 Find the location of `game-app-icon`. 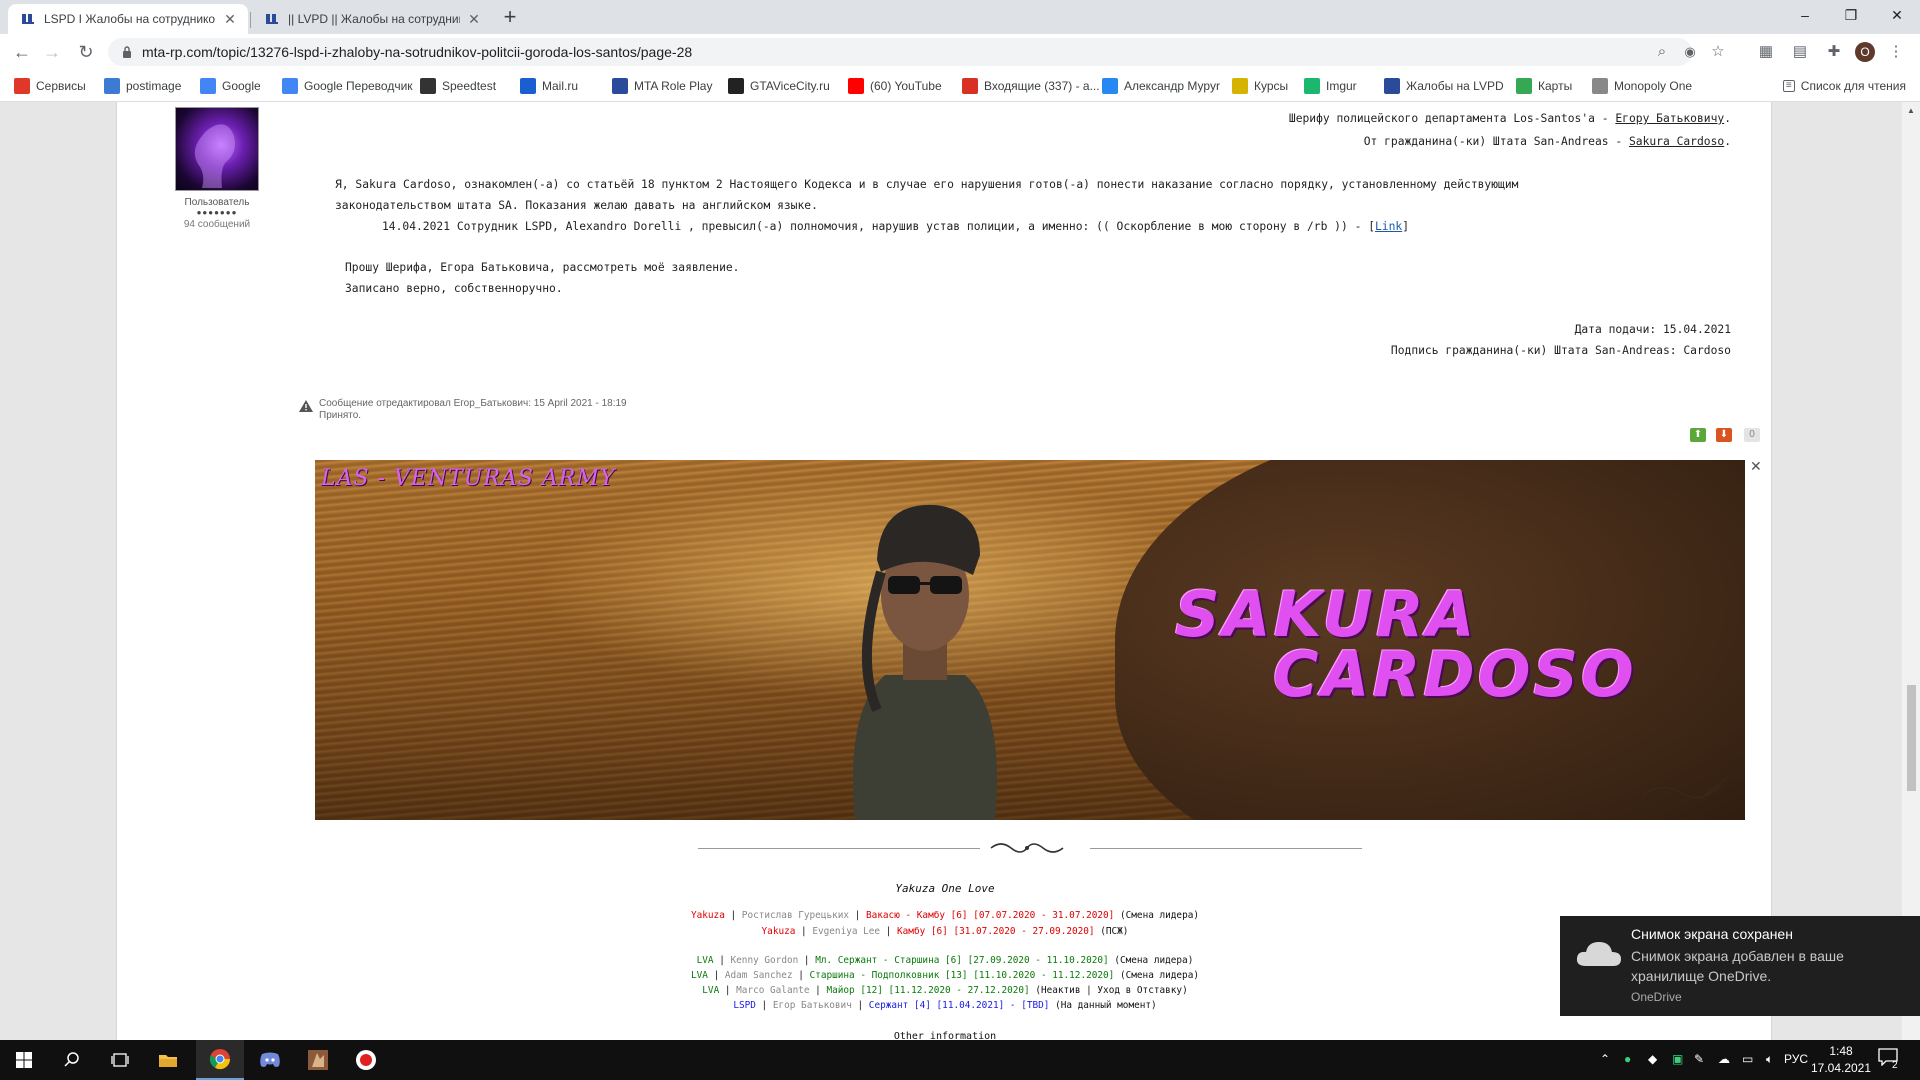

game-app-icon is located at coordinates (318, 1060).